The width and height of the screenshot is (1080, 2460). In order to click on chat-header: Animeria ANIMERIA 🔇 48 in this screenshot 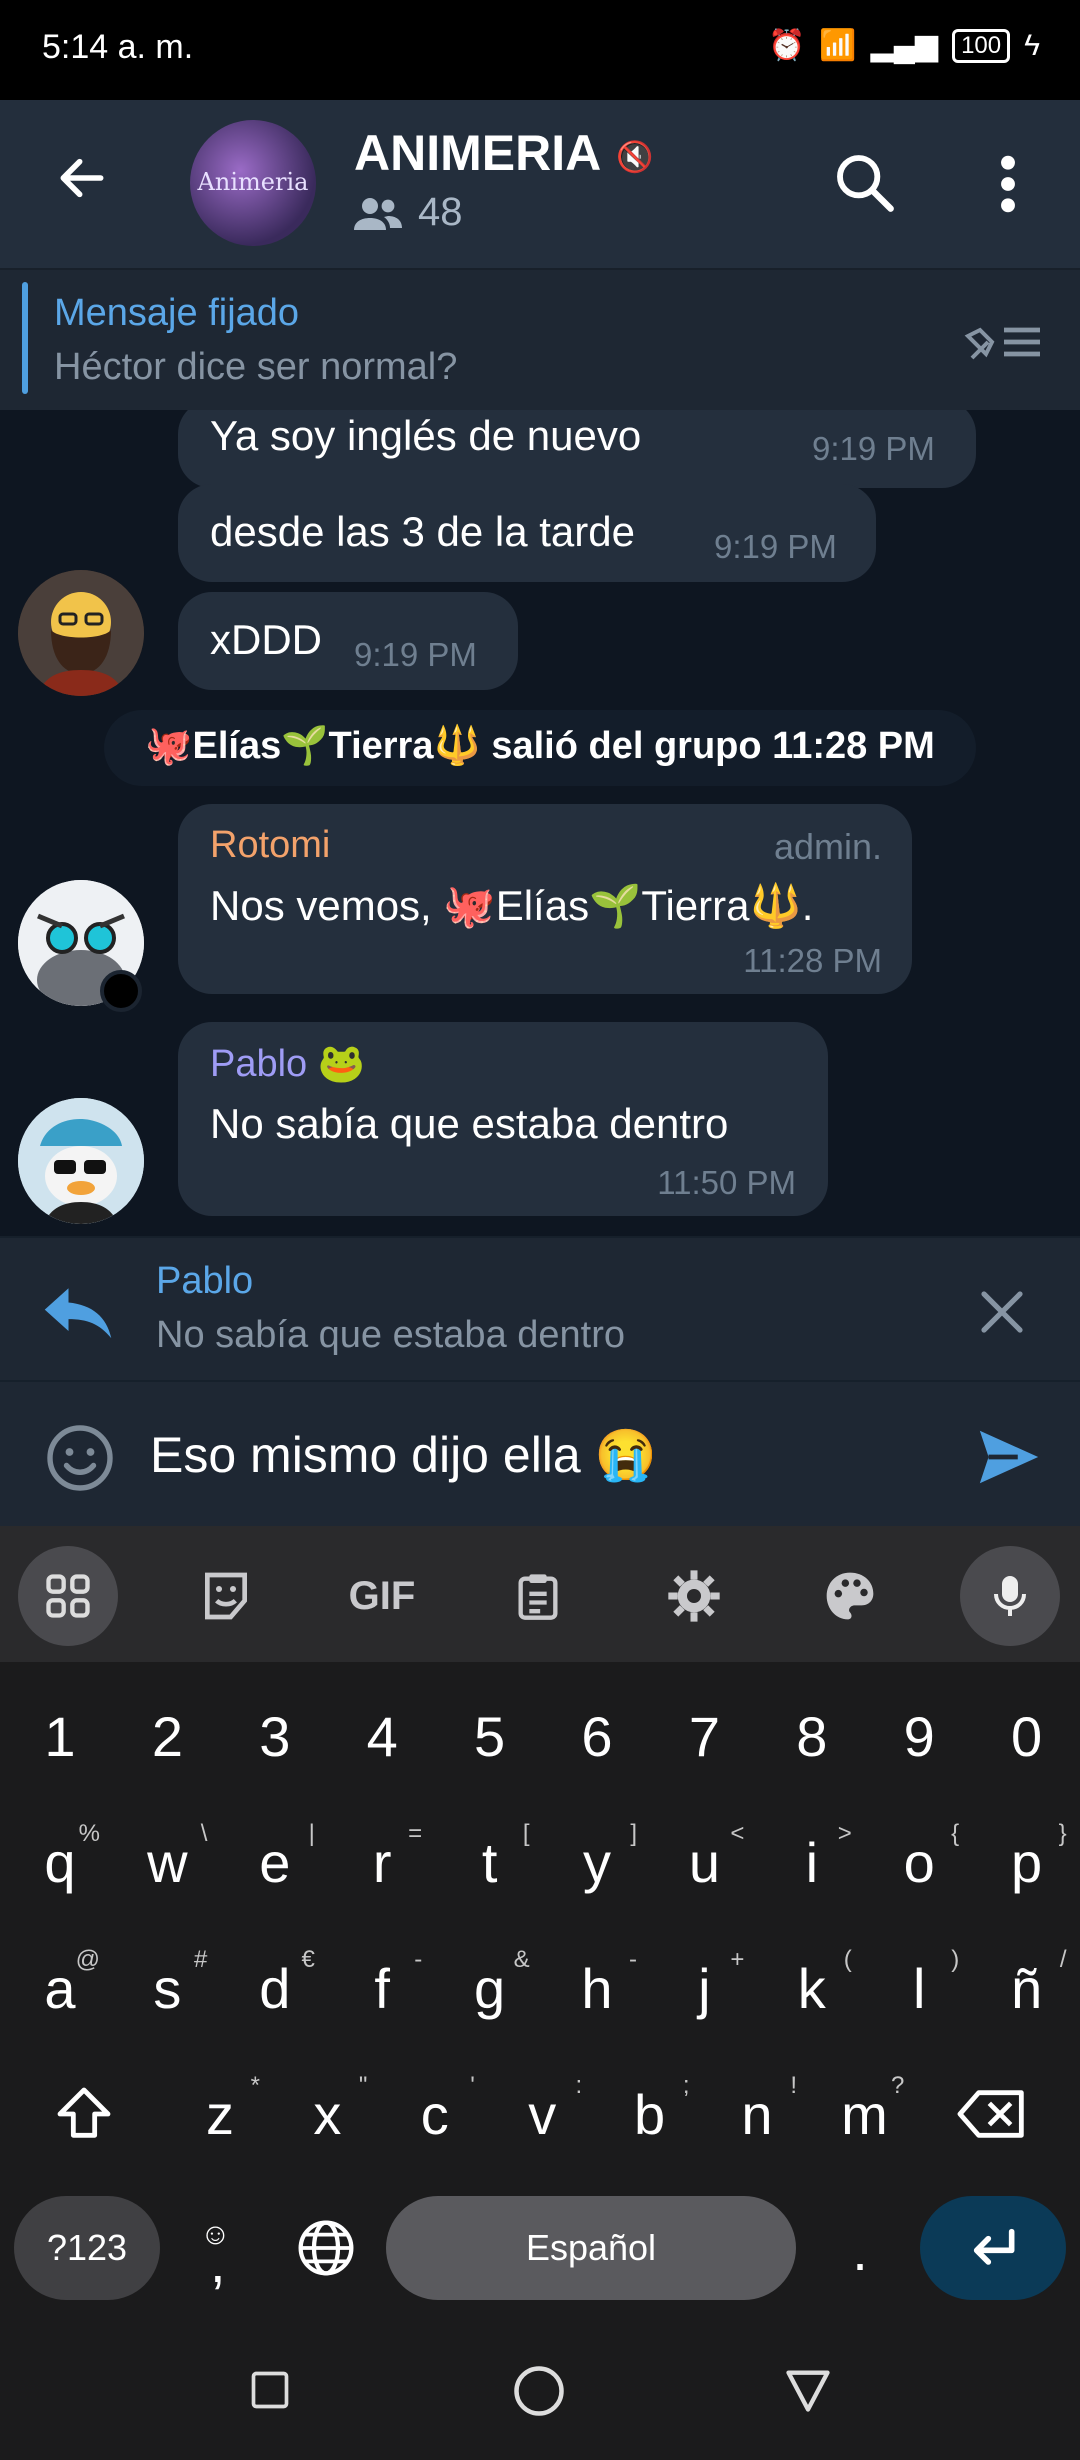, I will do `click(540, 184)`.